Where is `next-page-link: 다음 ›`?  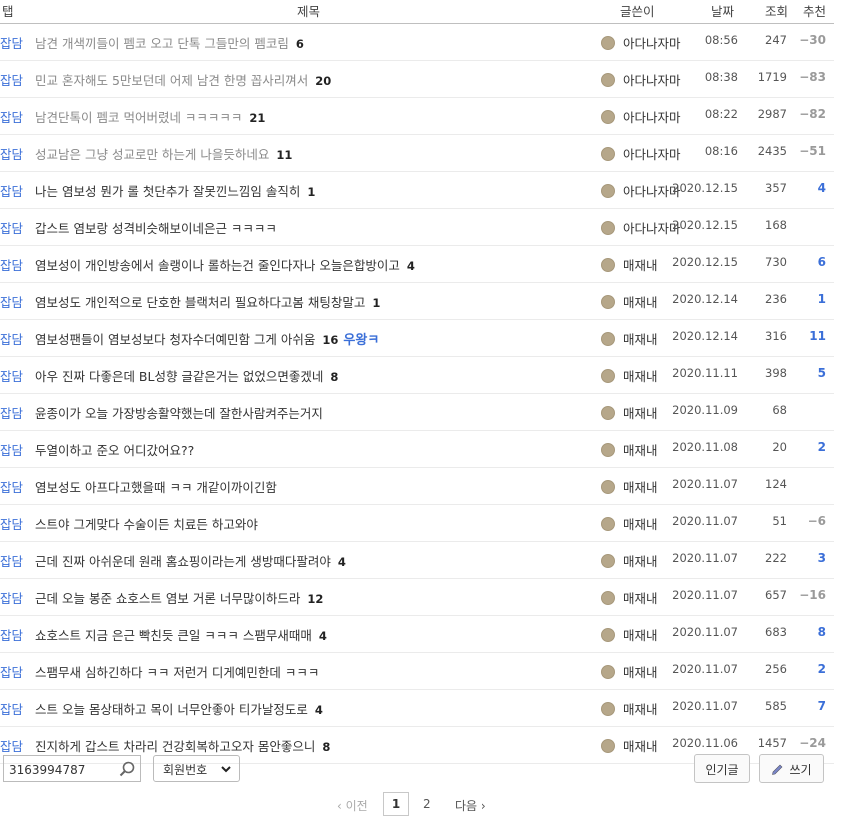 next-page-link: 다음 › is located at coordinates (470, 805).